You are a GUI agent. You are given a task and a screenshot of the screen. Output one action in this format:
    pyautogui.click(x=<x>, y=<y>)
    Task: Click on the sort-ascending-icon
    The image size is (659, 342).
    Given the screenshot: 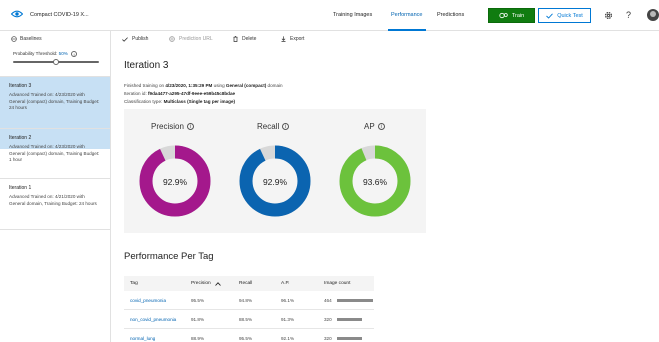 What is the action you would take?
    pyautogui.click(x=217, y=283)
    